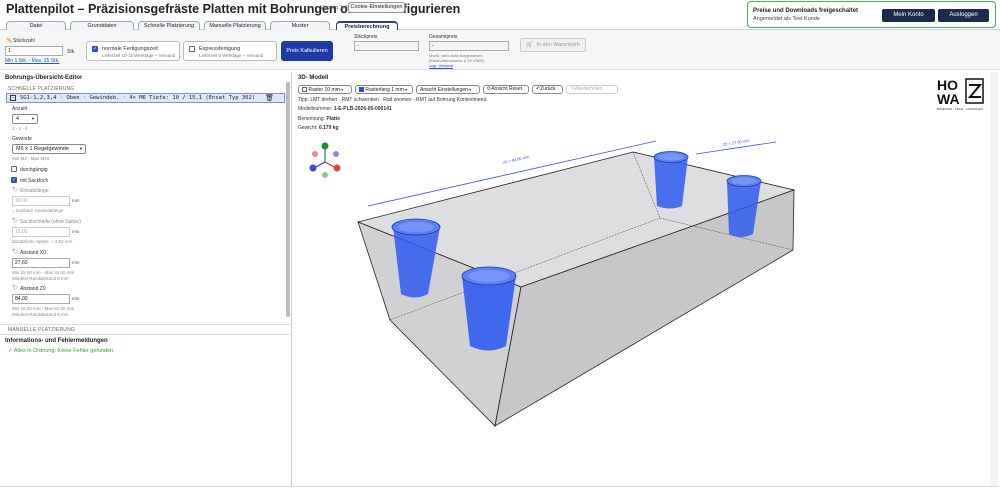  Describe the element at coordinates (130, 49) in the screenshot. I see `normal-label: normale Fertigungszeit` at that location.